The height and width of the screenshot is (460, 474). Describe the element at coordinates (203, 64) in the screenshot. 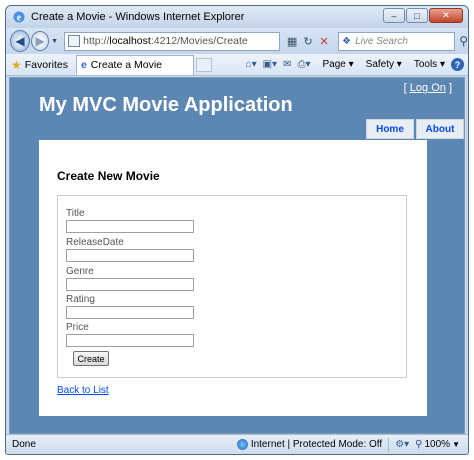

I see `new-tab-button` at that location.